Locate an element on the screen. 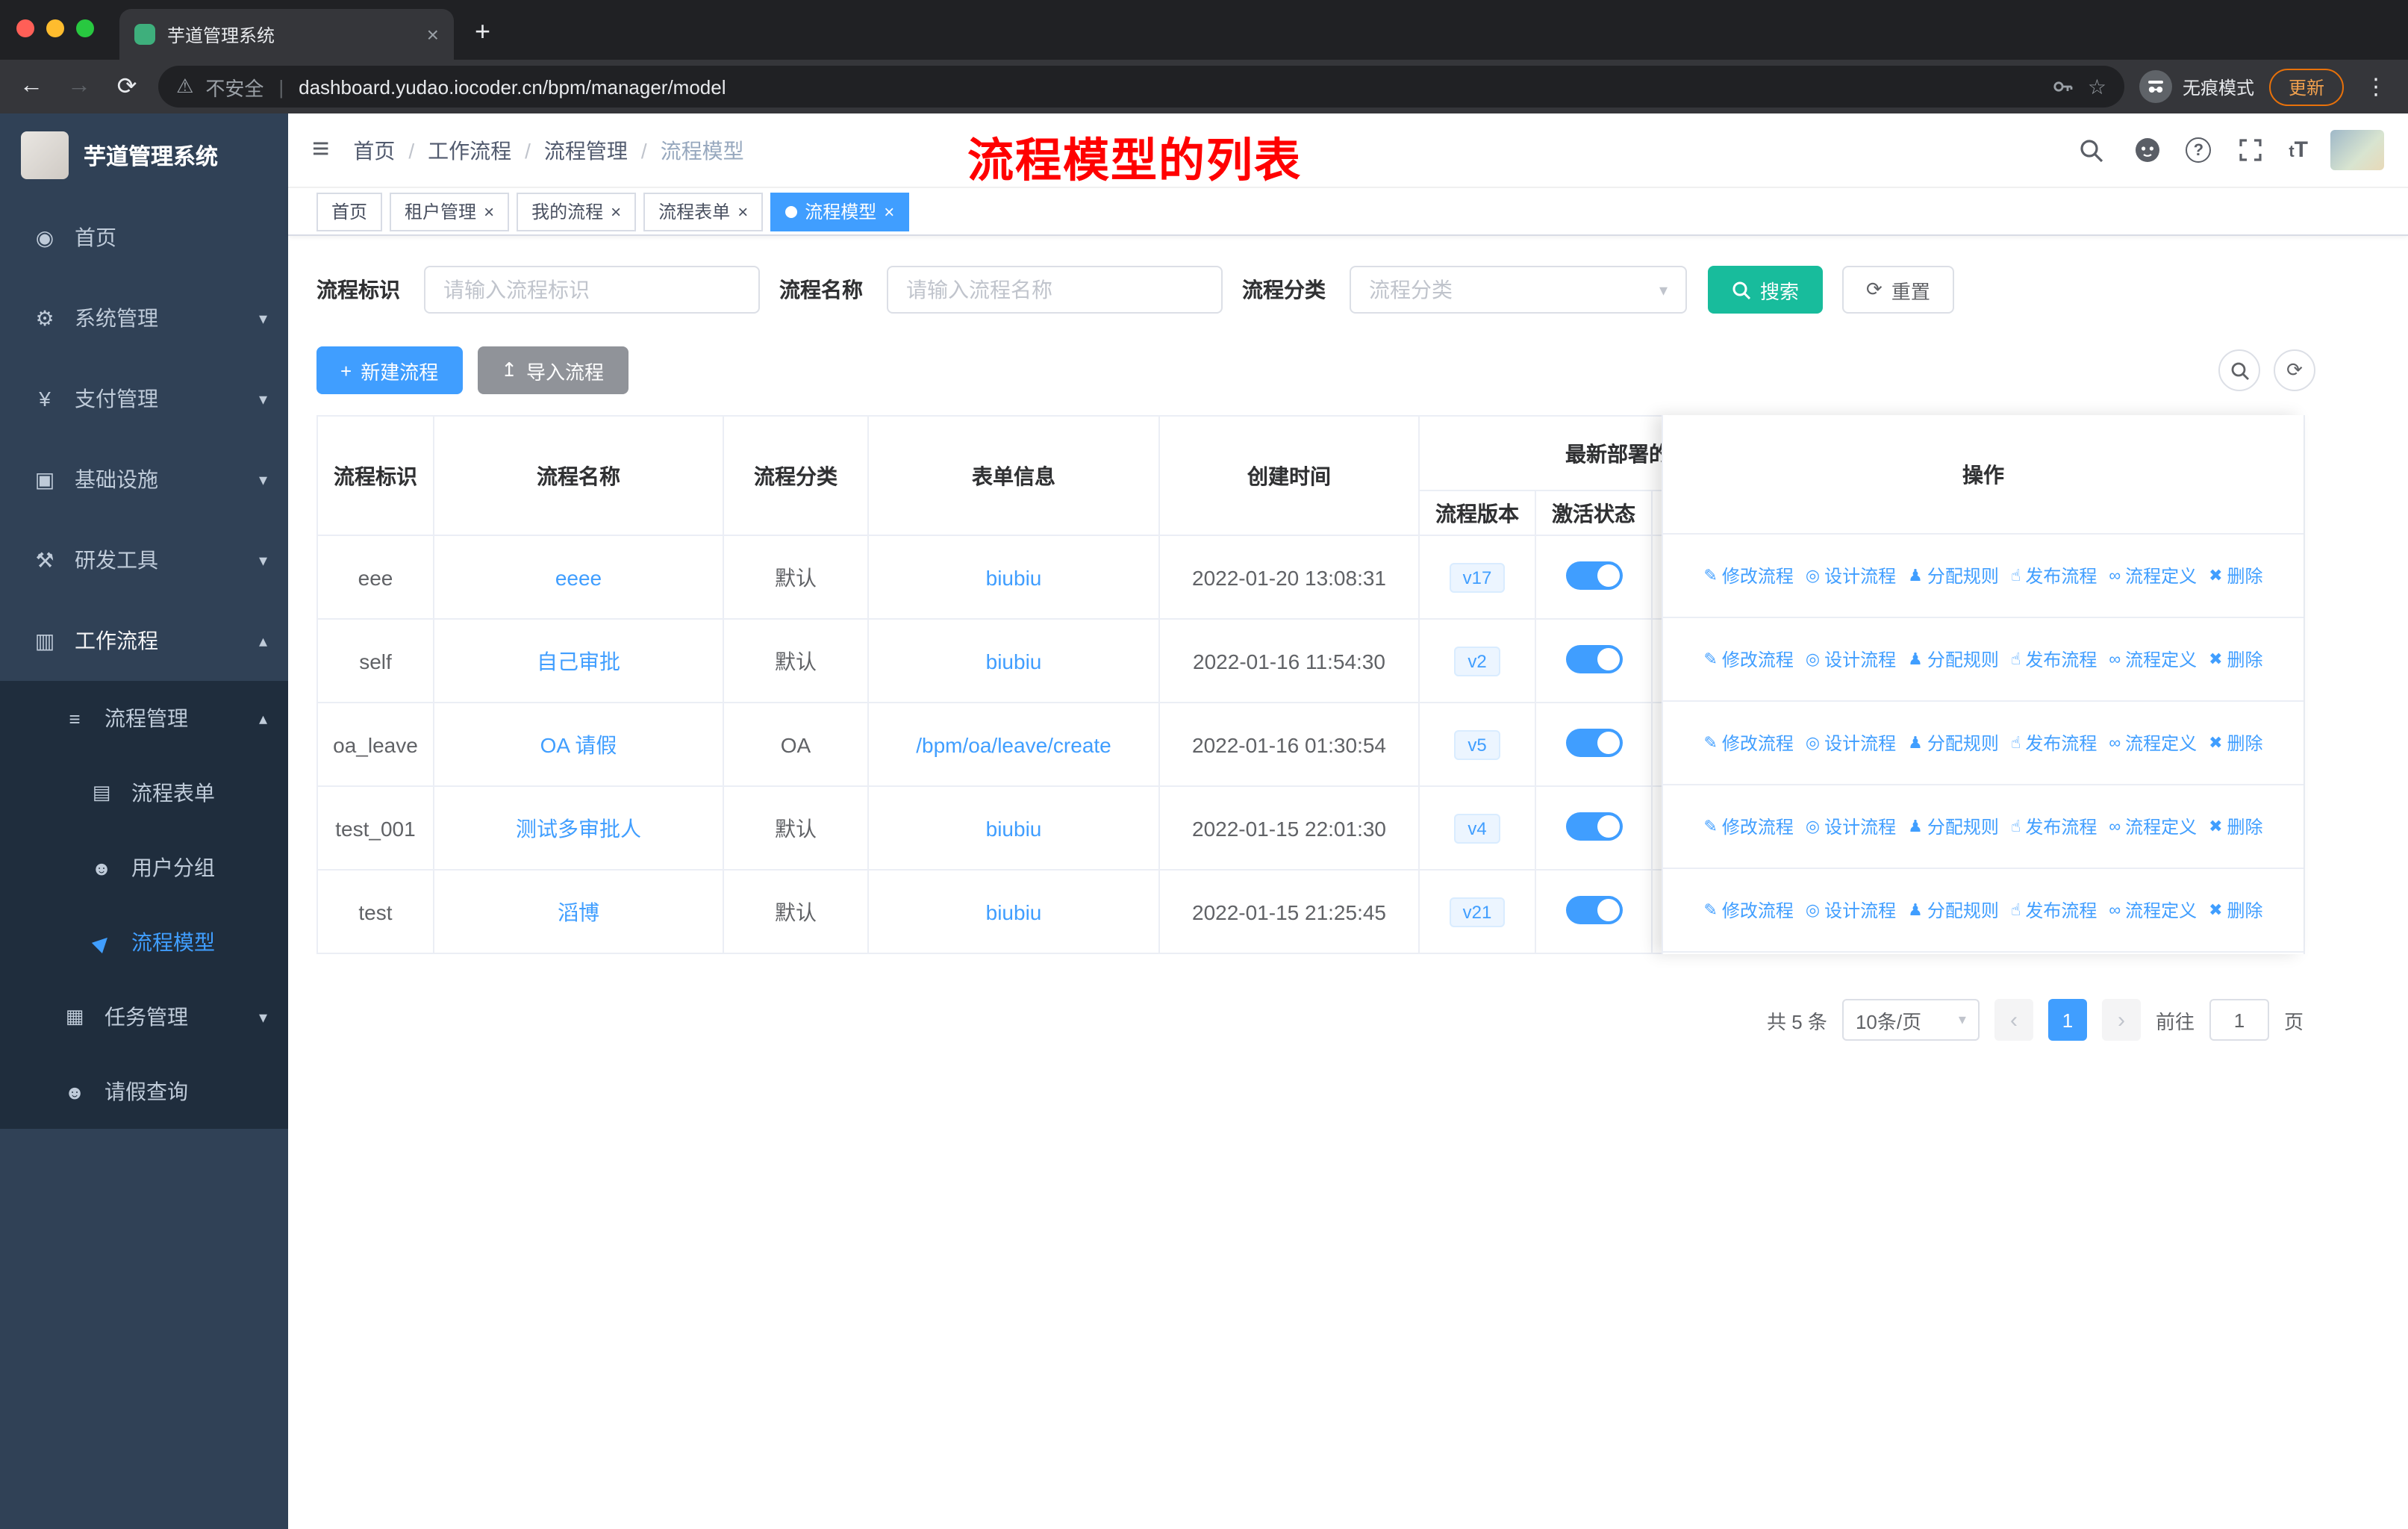 This screenshot has height=1529, width=2408. password-key-icon is located at coordinates (2064, 87).